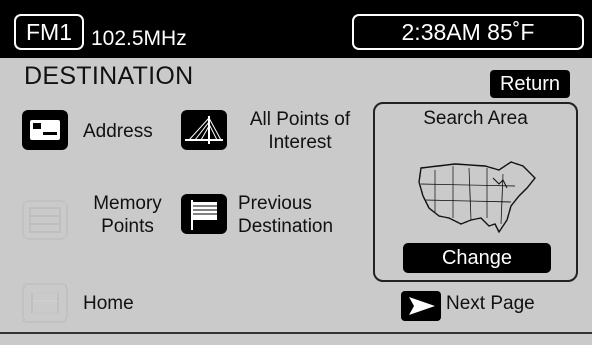 The image size is (592, 345). What do you see at coordinates (45, 303) in the screenshot?
I see `home-icon` at bounding box center [45, 303].